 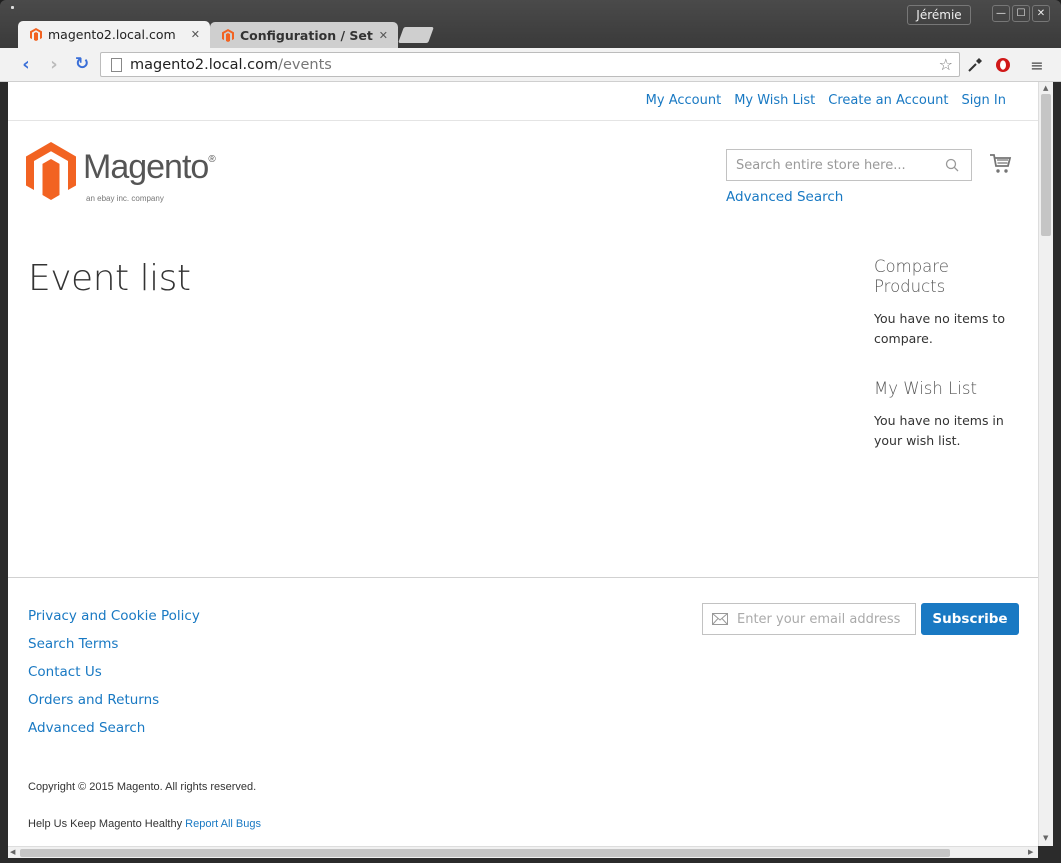 I want to click on page-title: Event list, so click(x=109, y=278).